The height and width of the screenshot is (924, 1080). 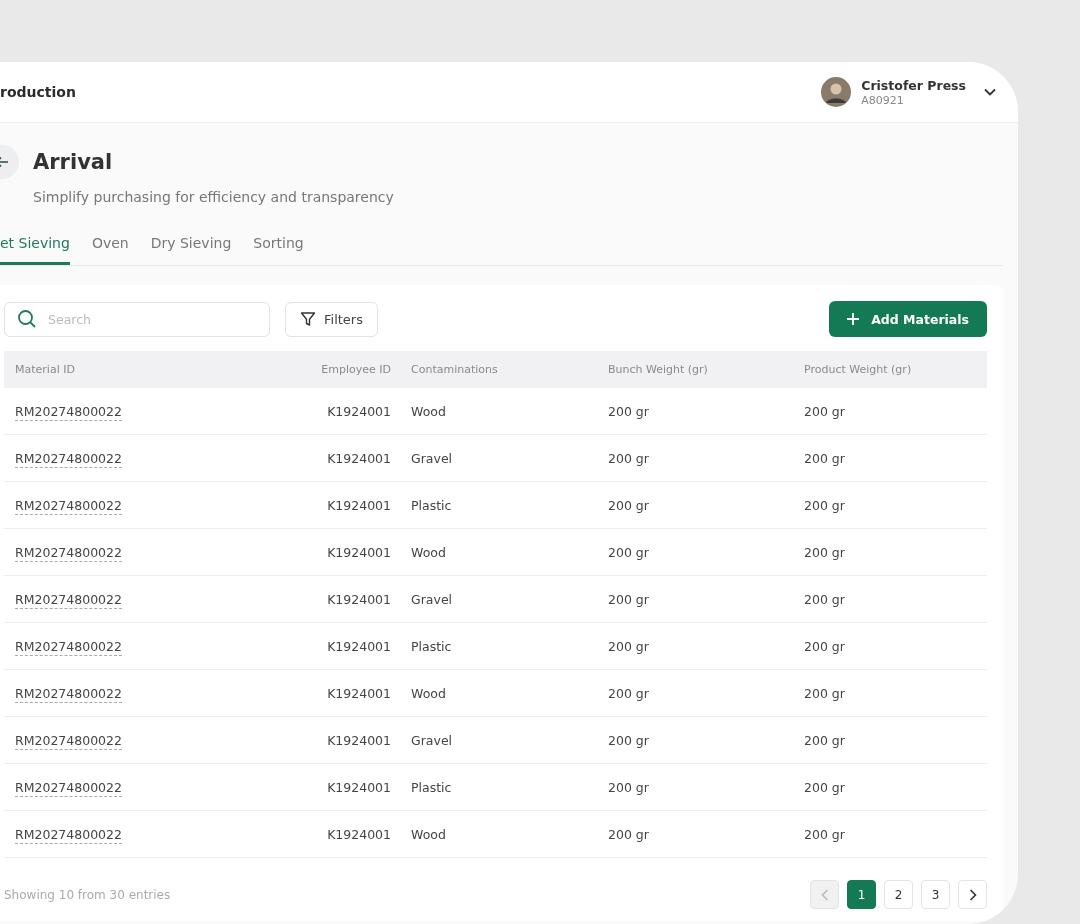 What do you see at coordinates (214, 197) in the screenshot?
I see `page-subtitle: Simplify purchasing for efficiency and transparency` at bounding box center [214, 197].